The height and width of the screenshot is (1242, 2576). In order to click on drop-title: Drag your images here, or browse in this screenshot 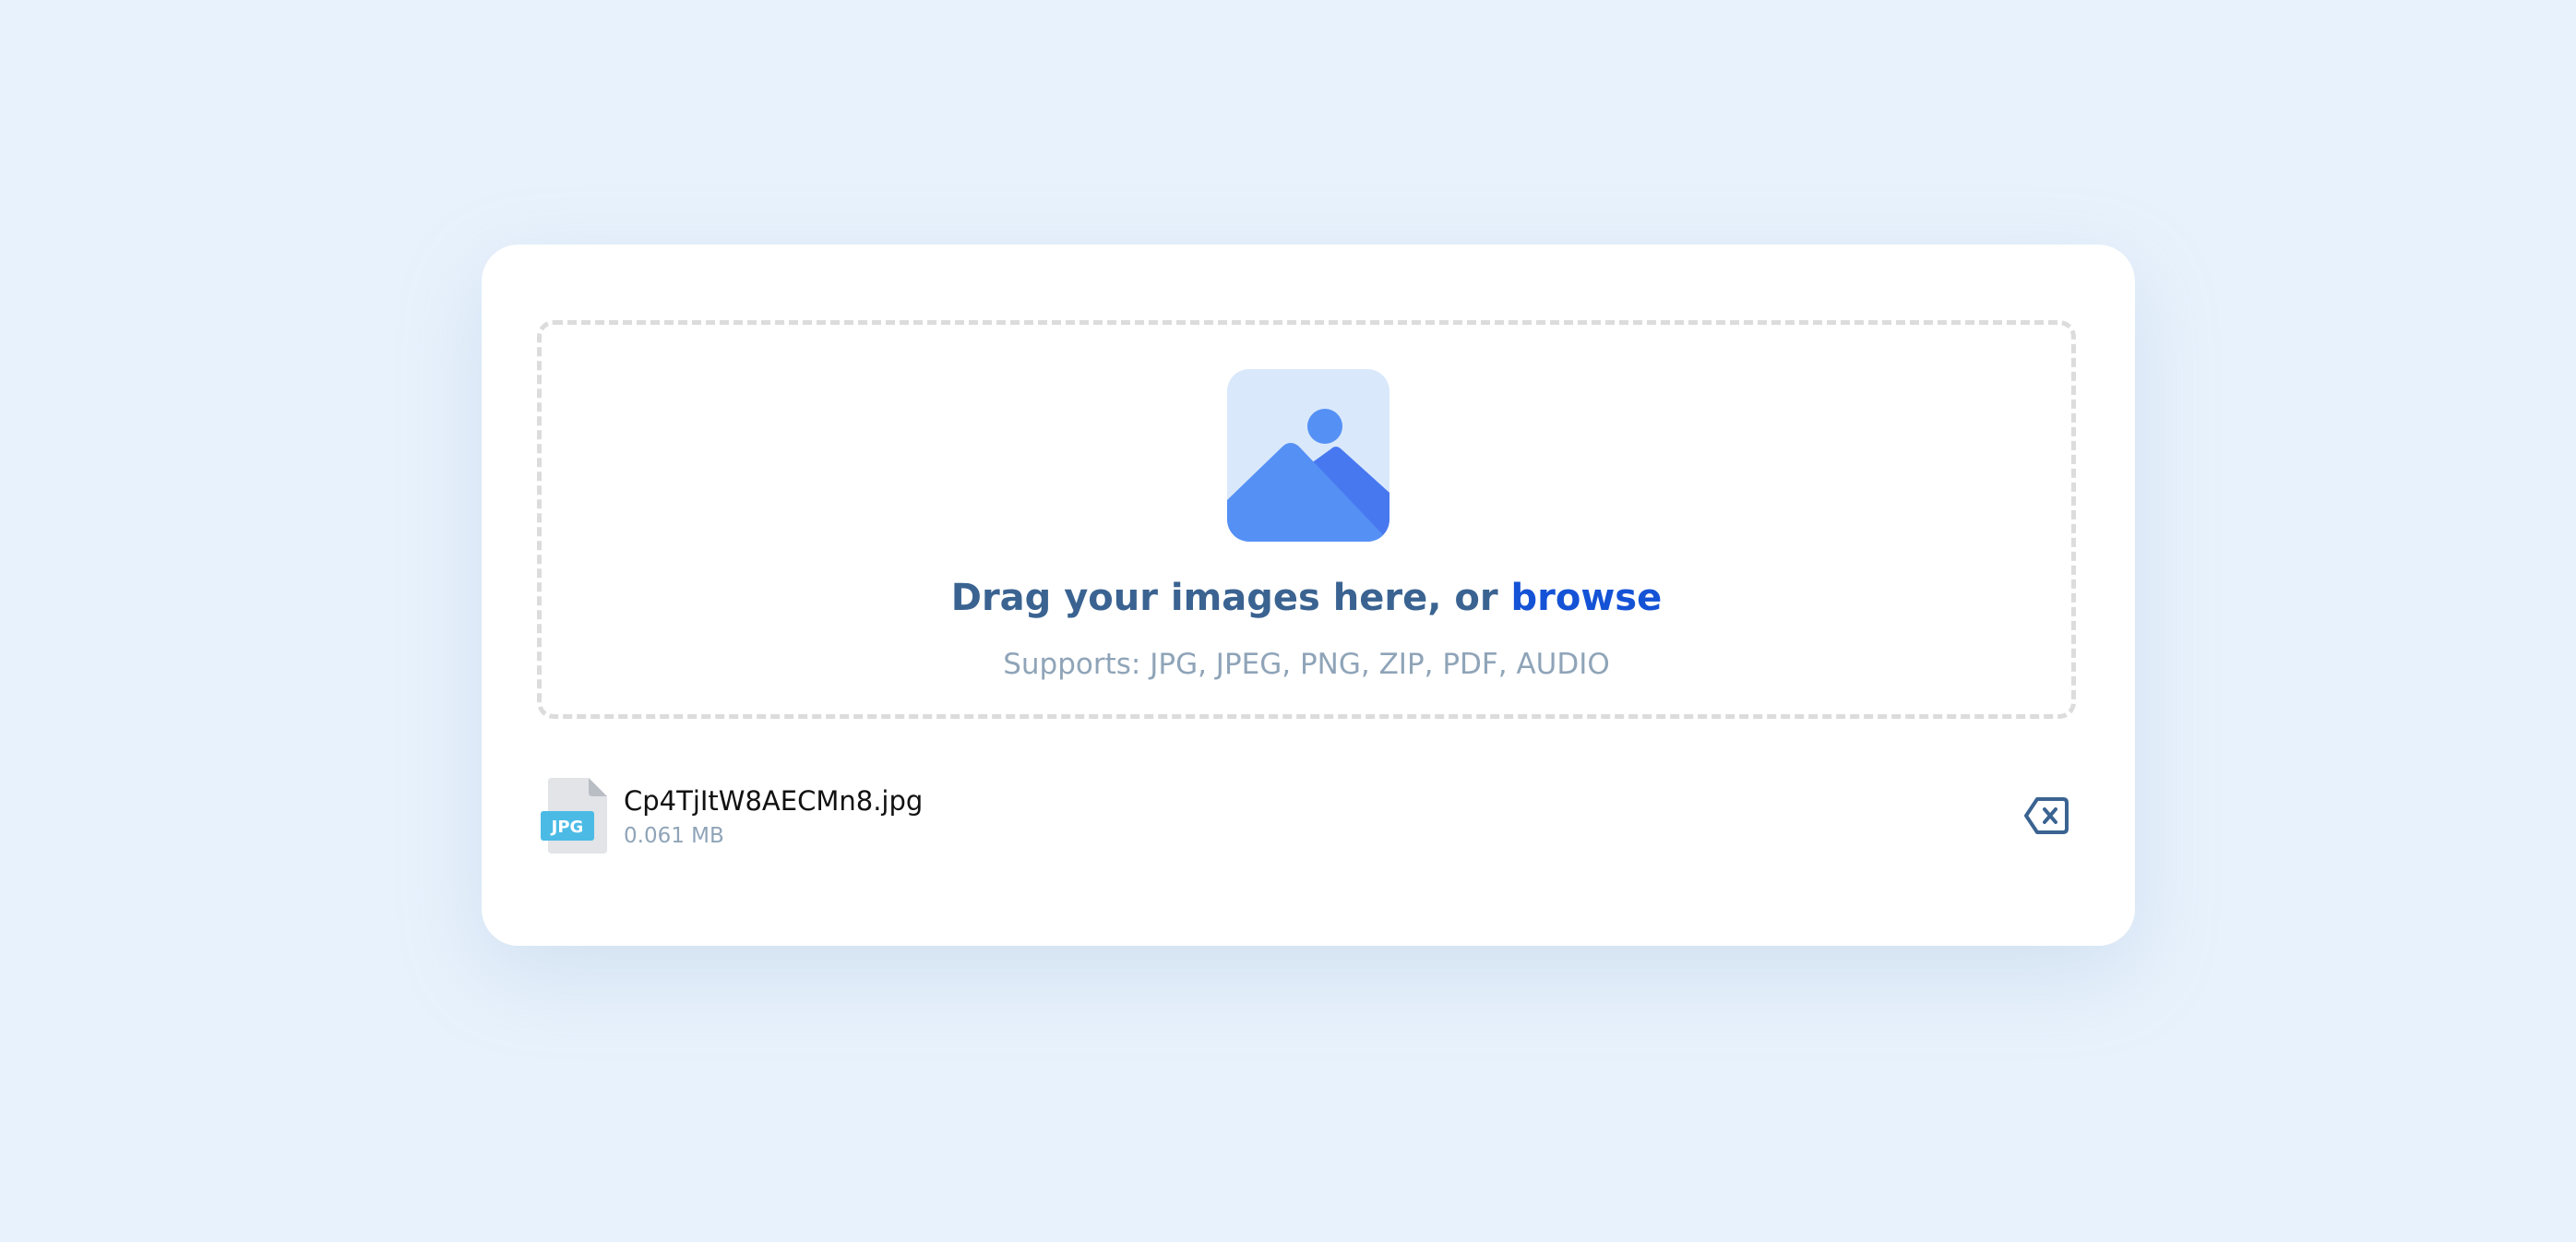, I will do `click(1306, 598)`.